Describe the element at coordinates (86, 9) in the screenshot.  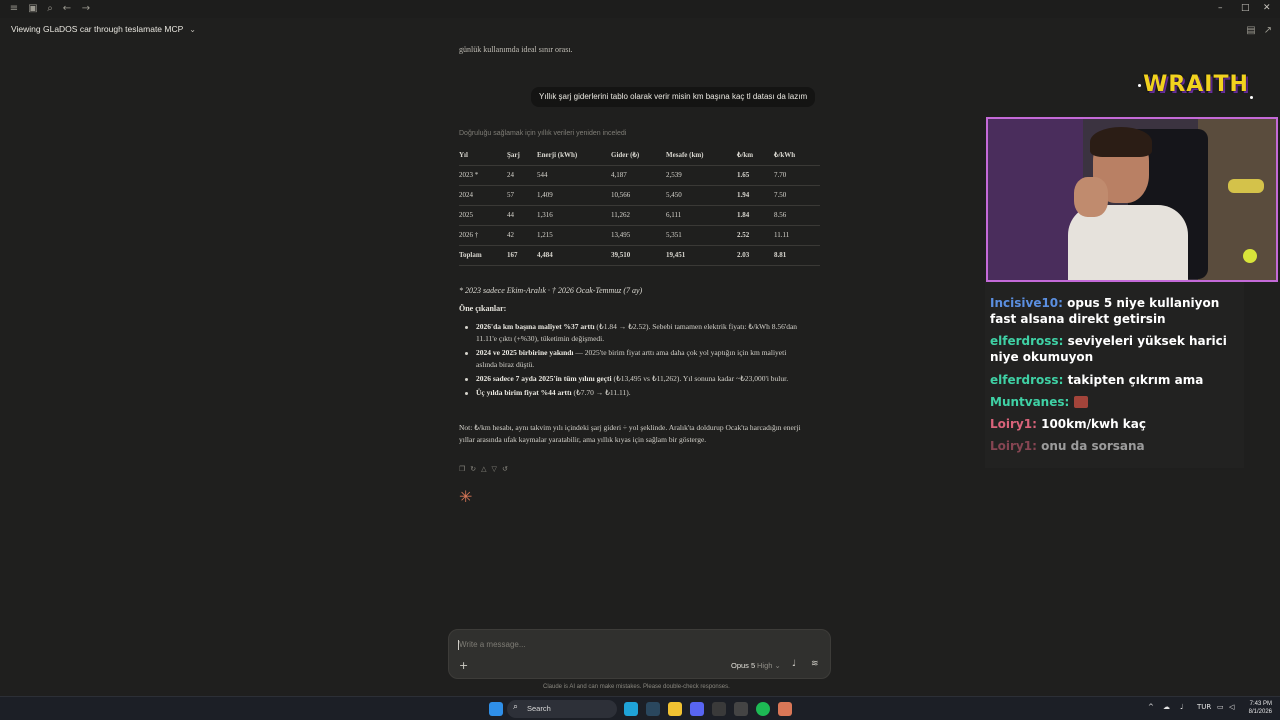
I see `forward-arrow-icon: →` at that location.